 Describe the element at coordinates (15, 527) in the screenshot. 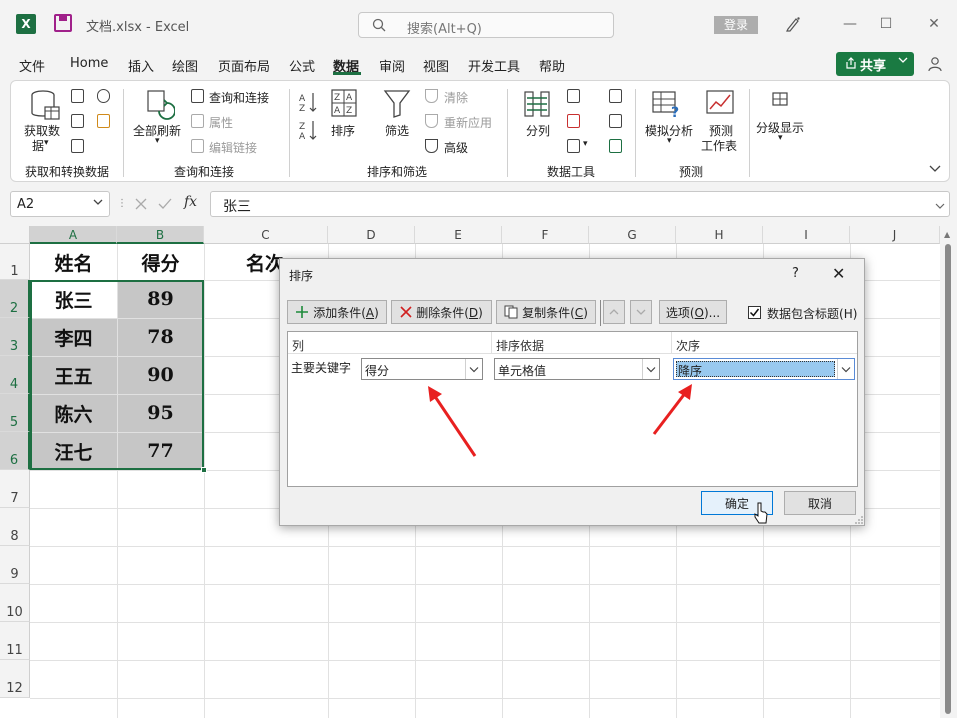

I see `row-header: 8` at that location.